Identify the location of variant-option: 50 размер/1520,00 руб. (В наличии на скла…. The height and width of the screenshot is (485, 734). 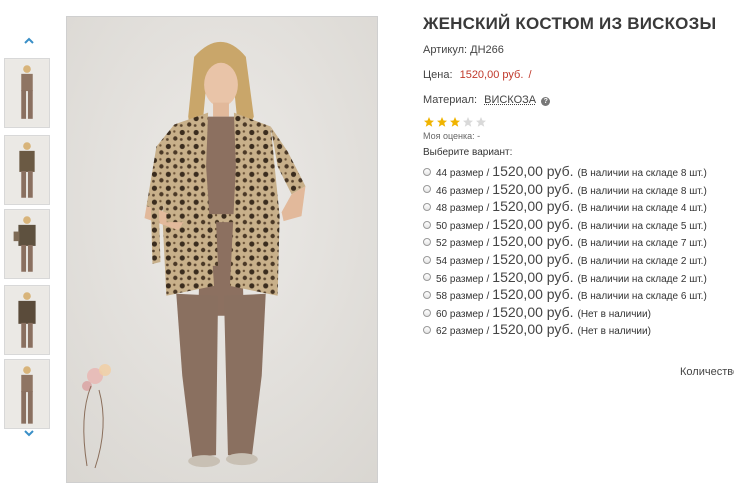
(578, 225).